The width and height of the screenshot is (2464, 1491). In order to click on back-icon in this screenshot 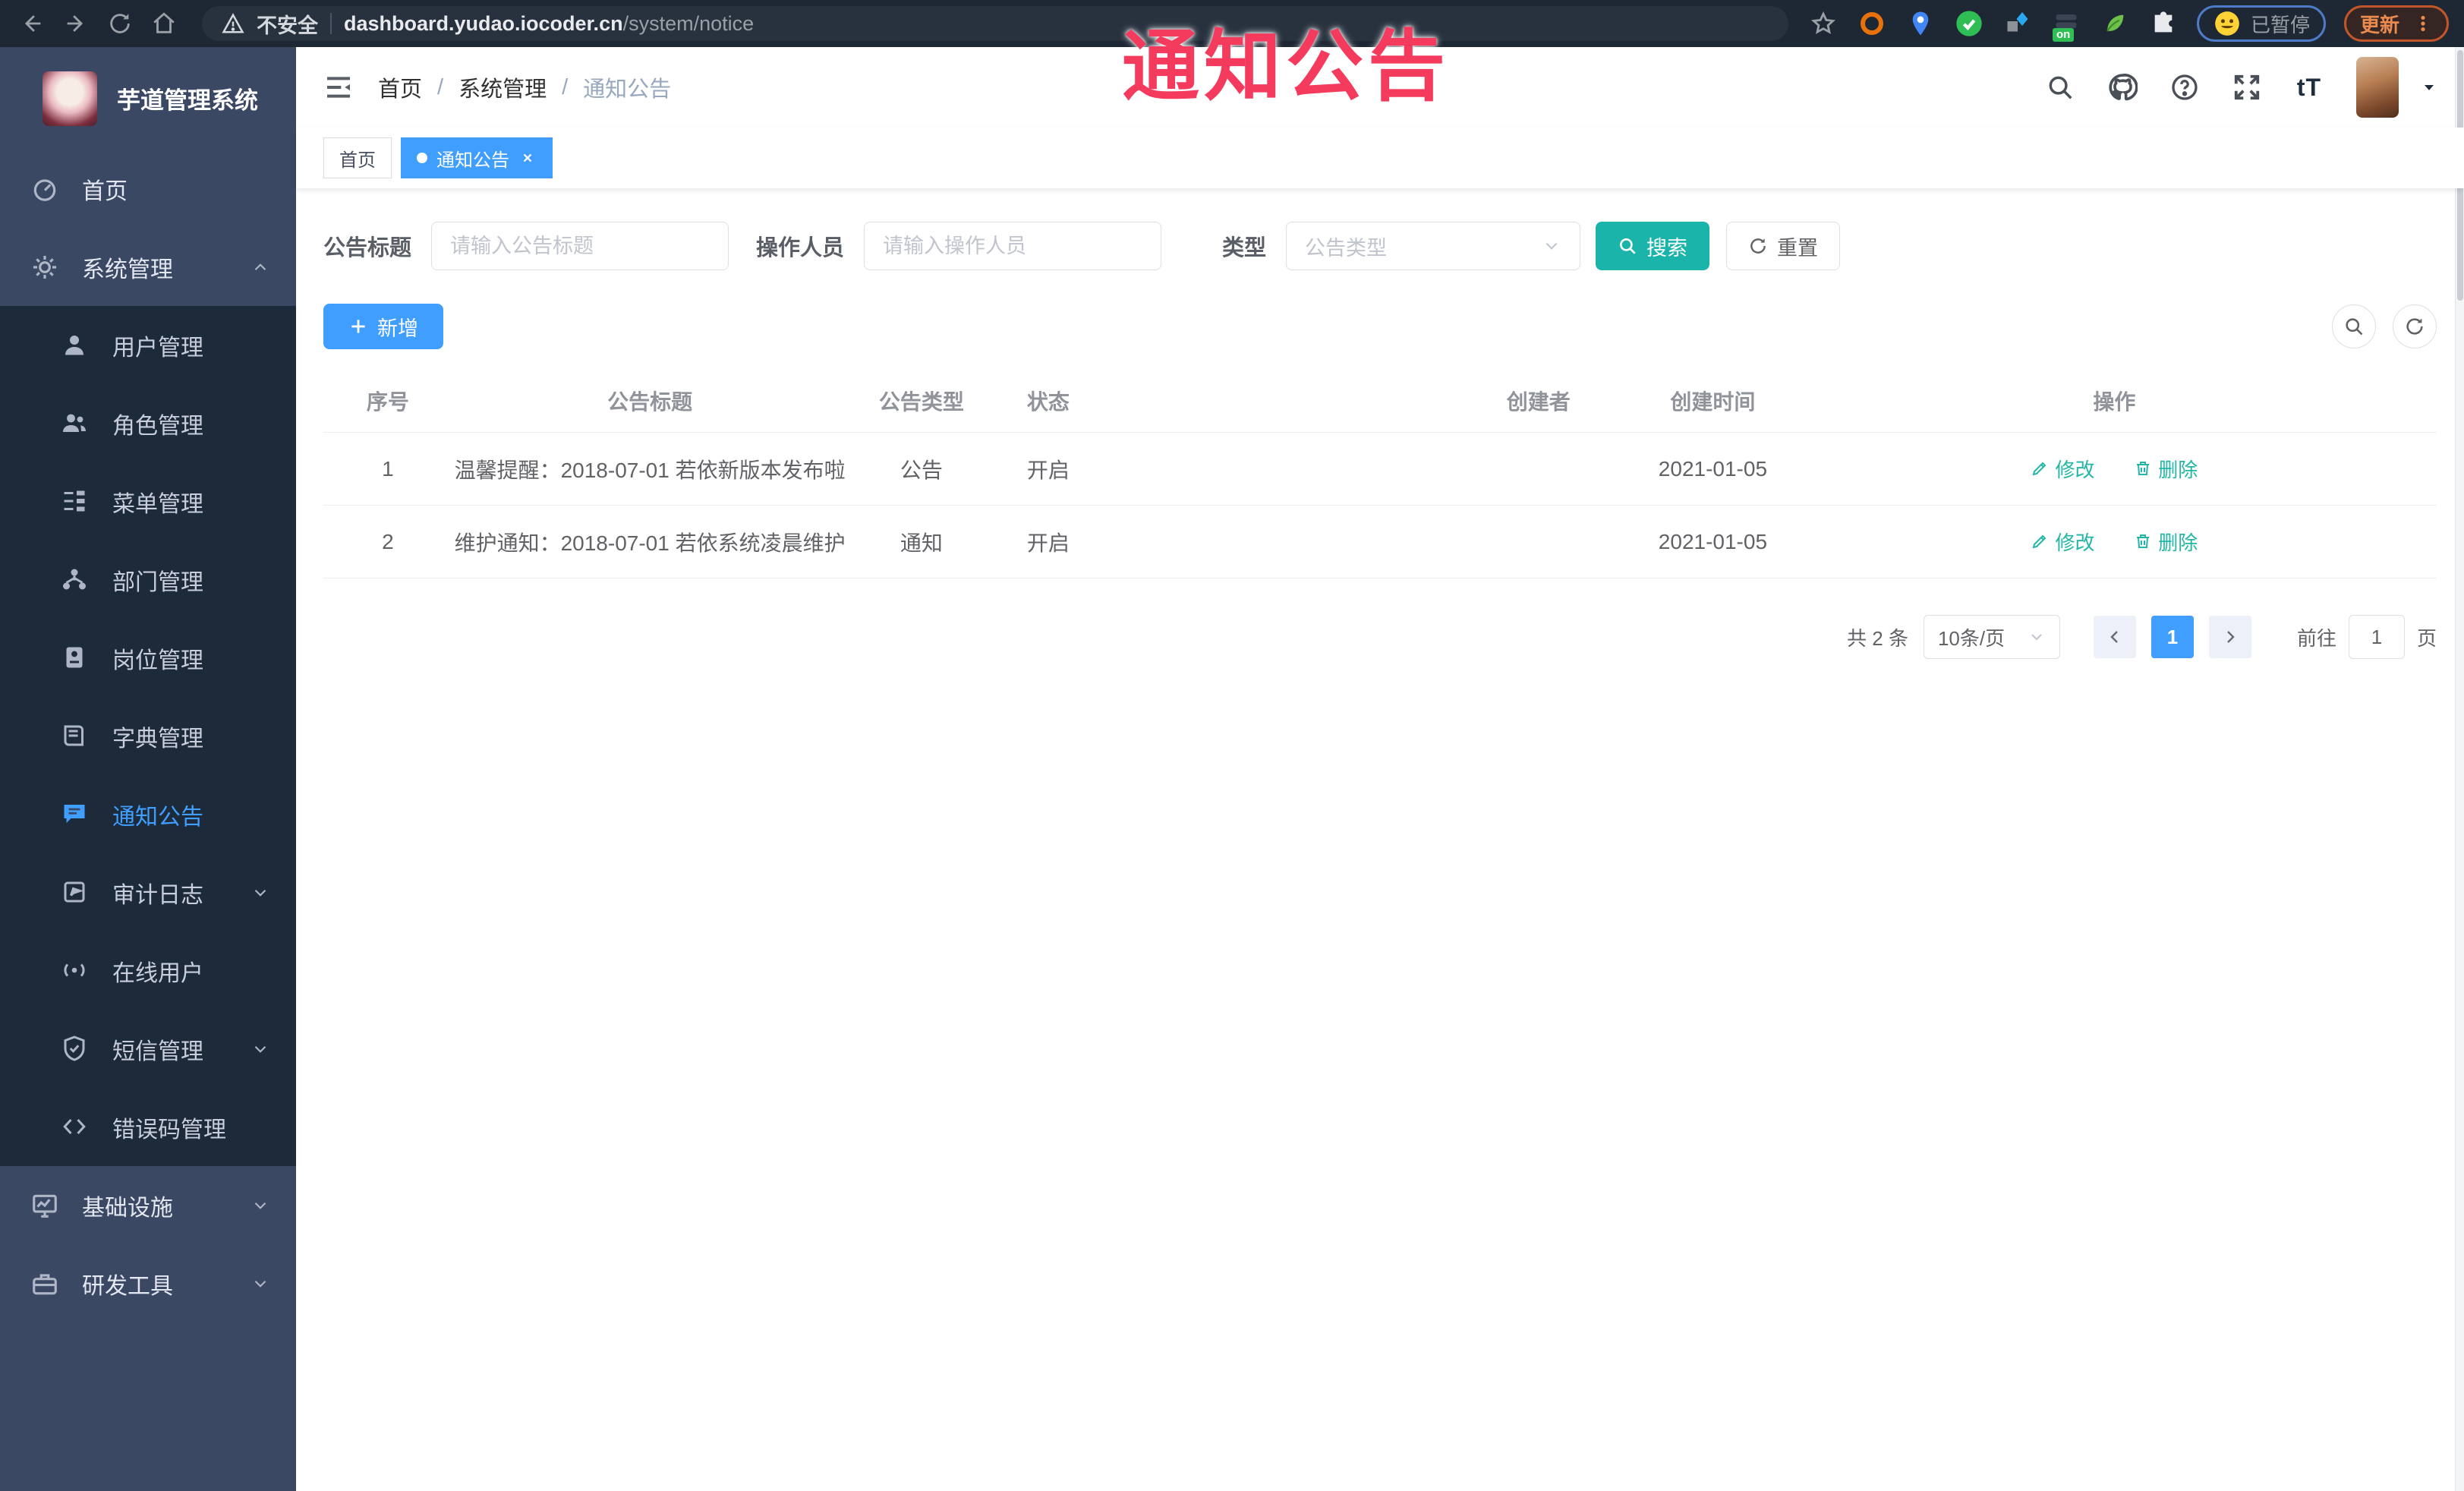, I will do `click(32, 23)`.